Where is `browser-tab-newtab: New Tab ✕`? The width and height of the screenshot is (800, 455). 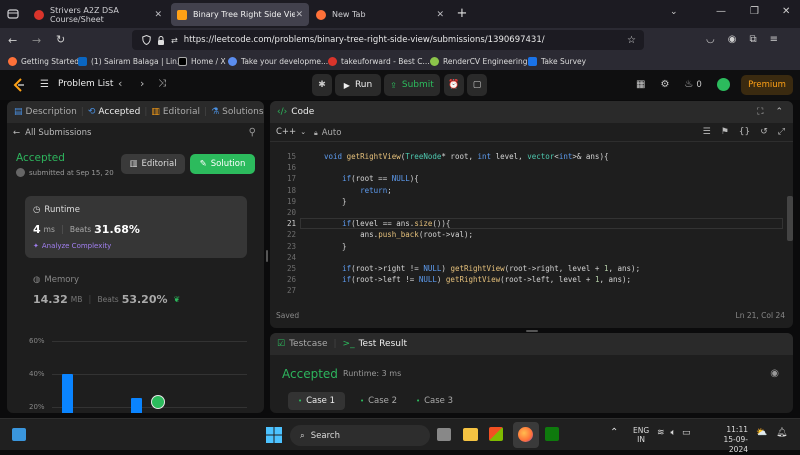 browser-tab-newtab: New Tab ✕ is located at coordinates (380, 14).